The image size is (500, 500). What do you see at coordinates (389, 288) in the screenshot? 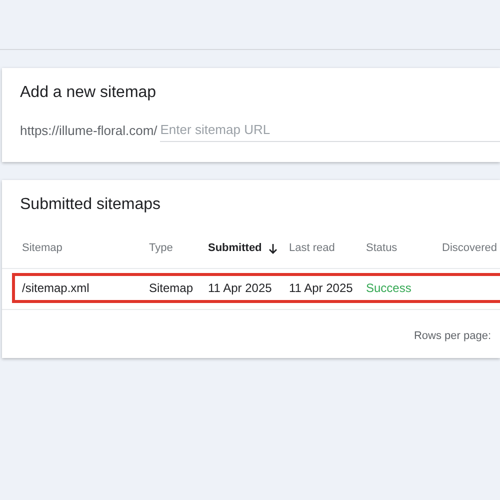
I see `status-cell-text: Success` at bounding box center [389, 288].